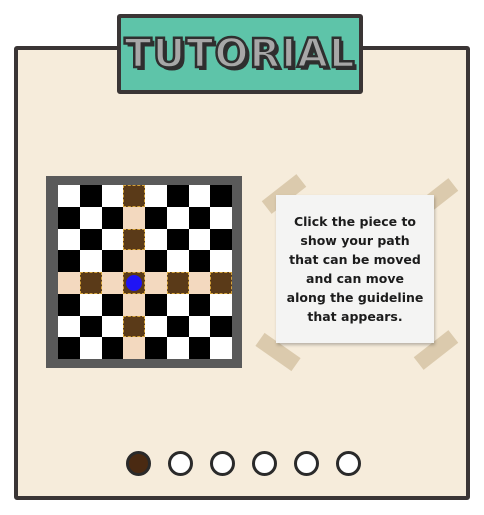 The width and height of the screenshot is (484, 515). What do you see at coordinates (134, 282) in the screenshot?
I see `game-piece` at bounding box center [134, 282].